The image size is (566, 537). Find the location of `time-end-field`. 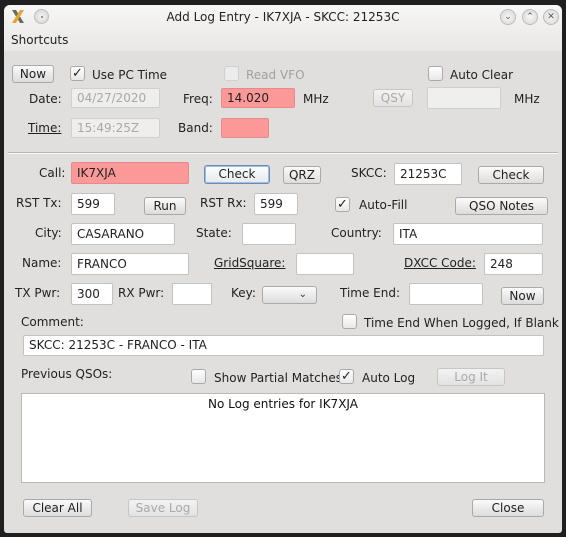

time-end-field is located at coordinates (446, 294).